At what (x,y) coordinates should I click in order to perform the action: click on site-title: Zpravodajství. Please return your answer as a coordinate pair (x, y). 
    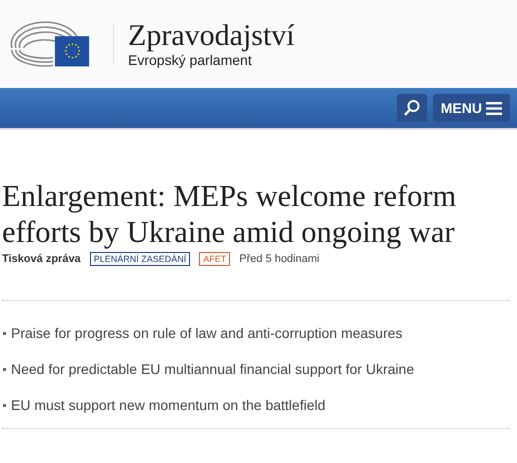
    Looking at the image, I should click on (211, 36).